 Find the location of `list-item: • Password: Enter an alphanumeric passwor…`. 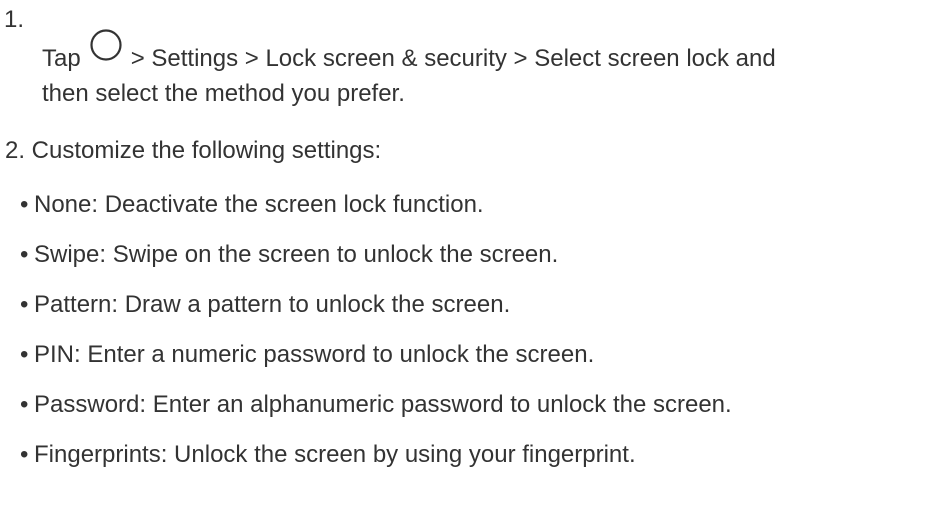

list-item: • Password: Enter an alphanumeric passwor… is located at coordinates (376, 415).